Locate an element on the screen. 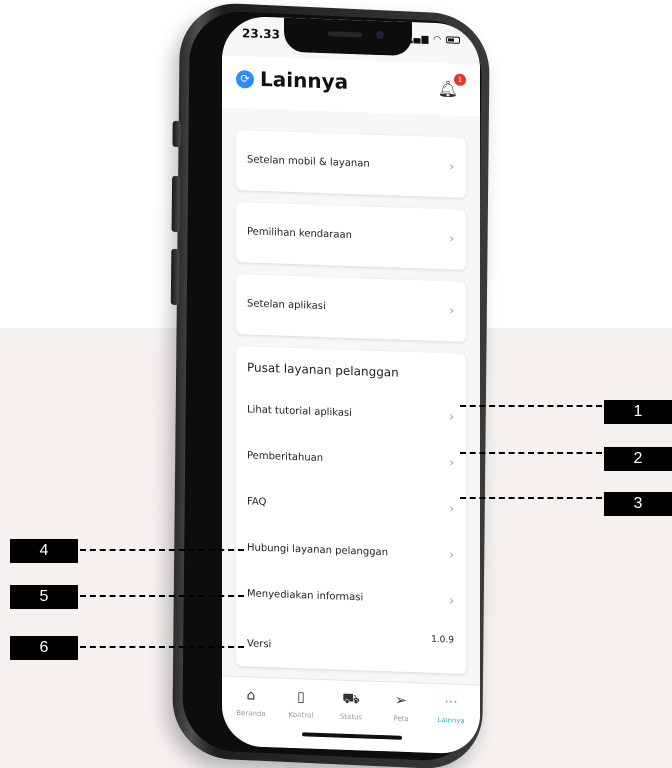 The width and height of the screenshot is (672, 768). status-icons: ▂▄▆ ◠ is located at coordinates (433, 40).